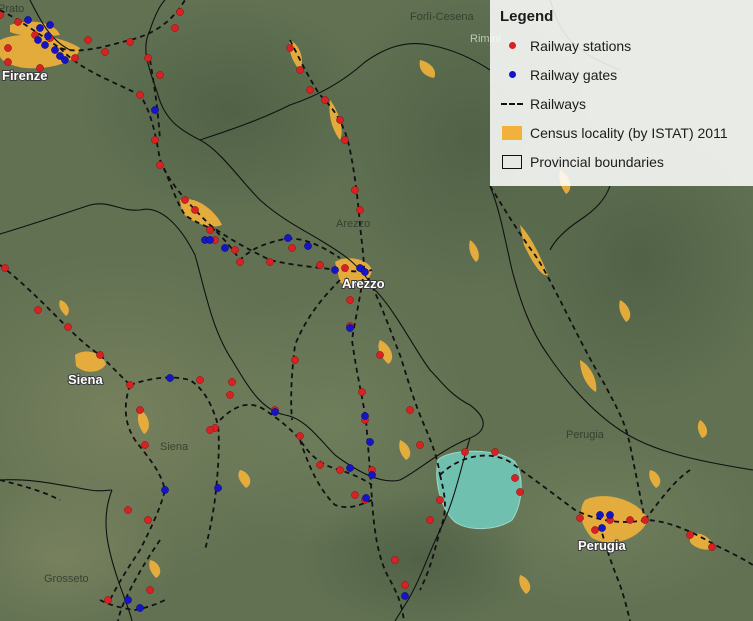  I want to click on blue-dot-icon, so click(512, 75).